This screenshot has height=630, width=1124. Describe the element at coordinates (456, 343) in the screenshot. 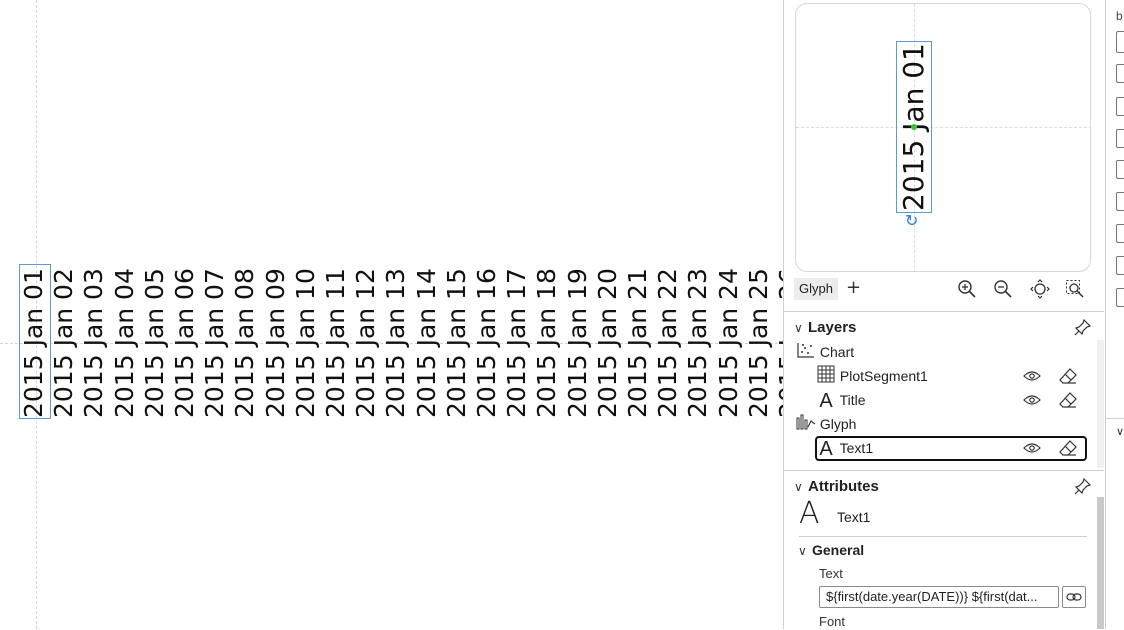

I see `date-label: 2015 Jan 15` at that location.